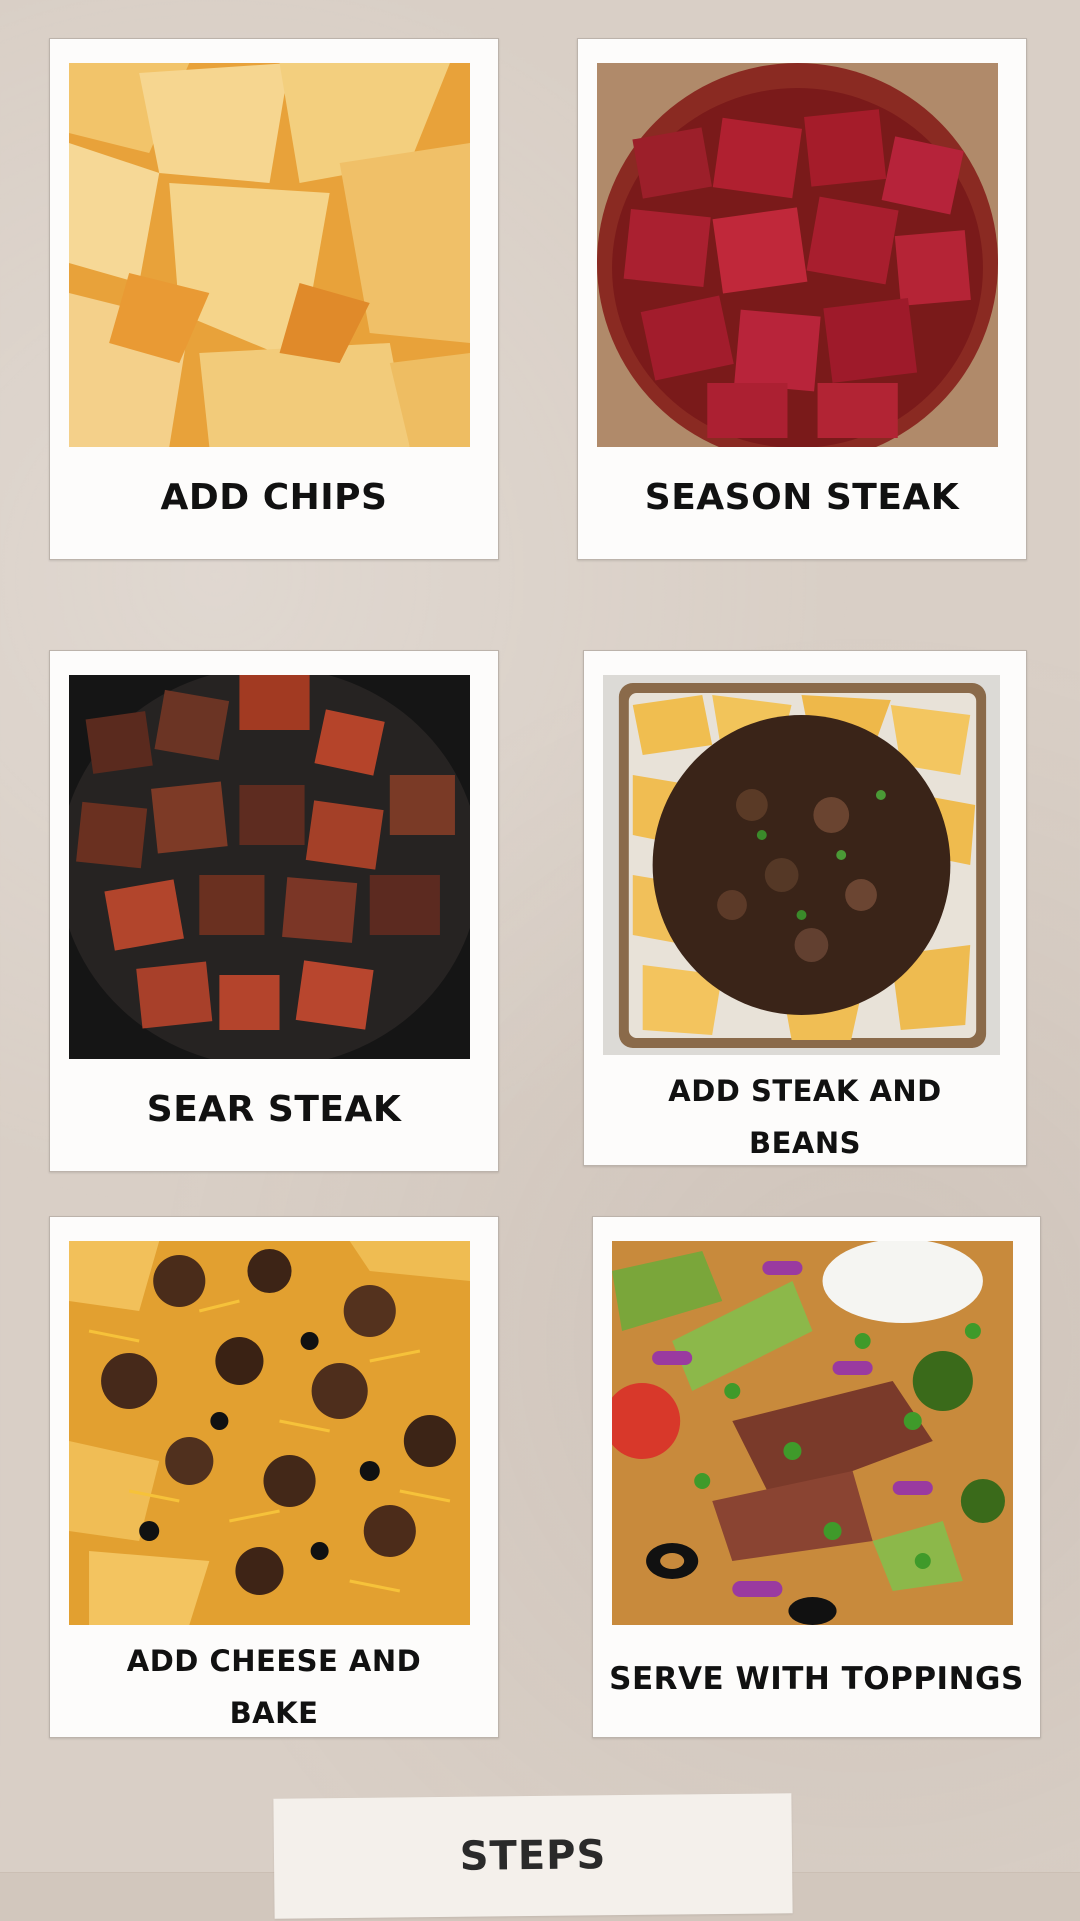 Image resolution: width=1080 pixels, height=1921 pixels. Describe the element at coordinates (797, 255) in the screenshot. I see `seasoned-steak-photo` at that location.